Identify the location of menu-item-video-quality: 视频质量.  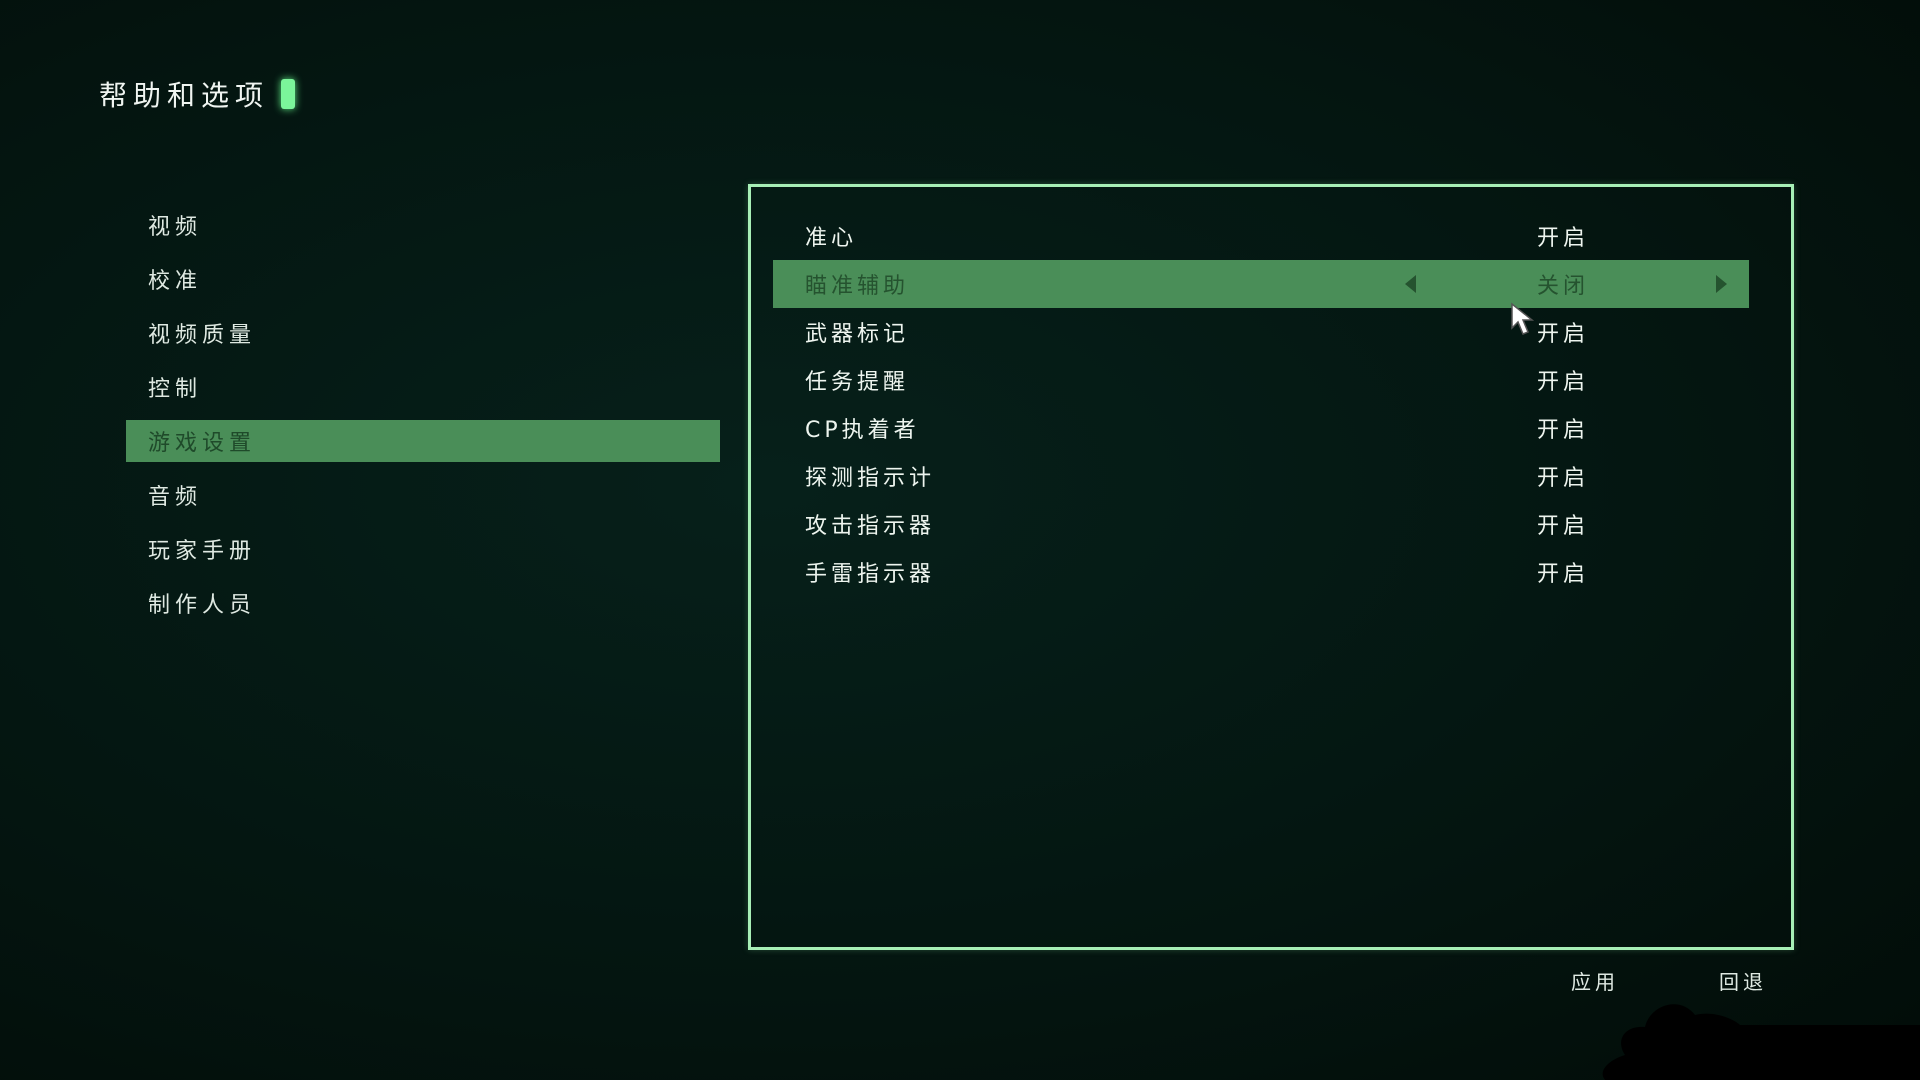
(423, 333).